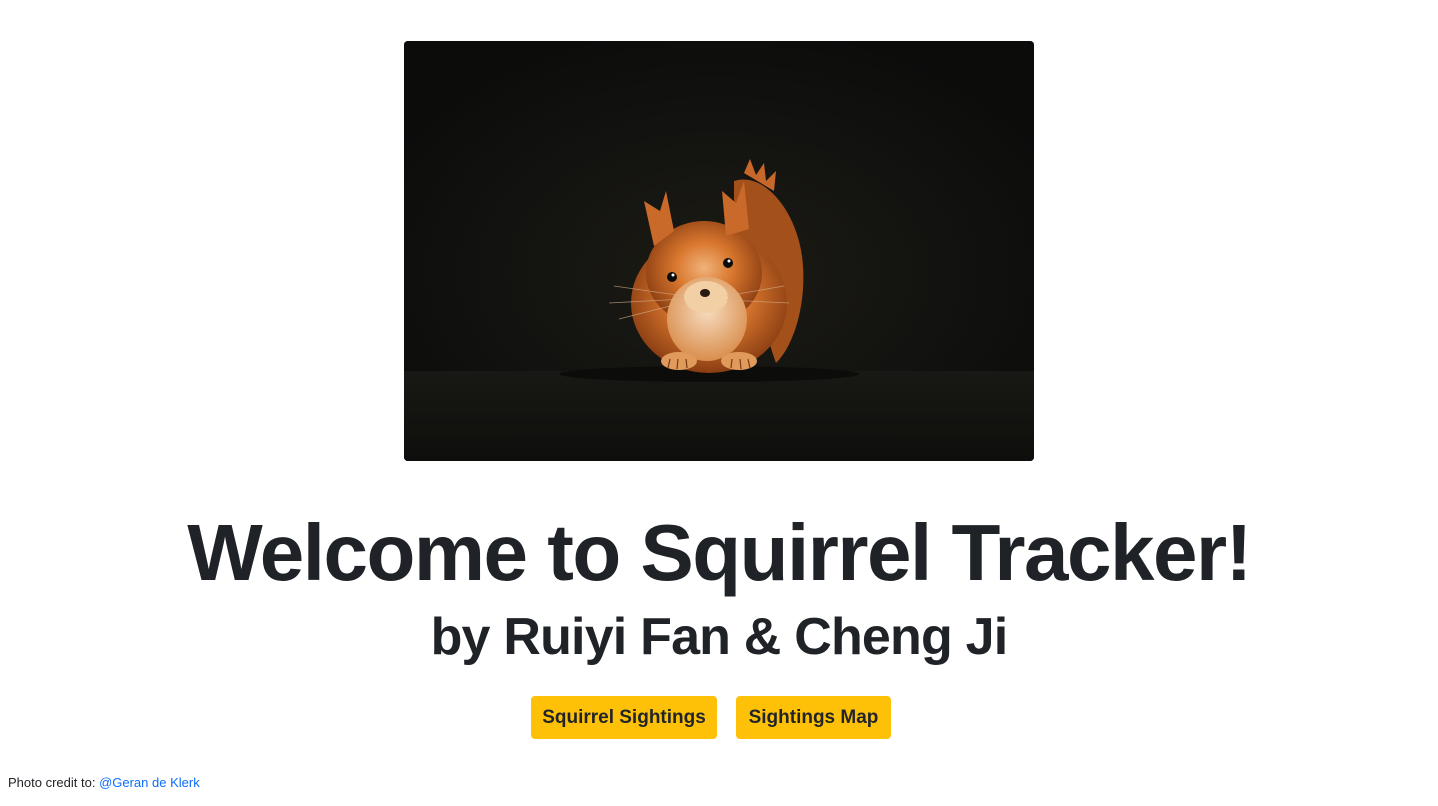 This screenshot has height=806, width=1438. I want to click on sightings-map-button: Sightings Map, so click(813, 717).